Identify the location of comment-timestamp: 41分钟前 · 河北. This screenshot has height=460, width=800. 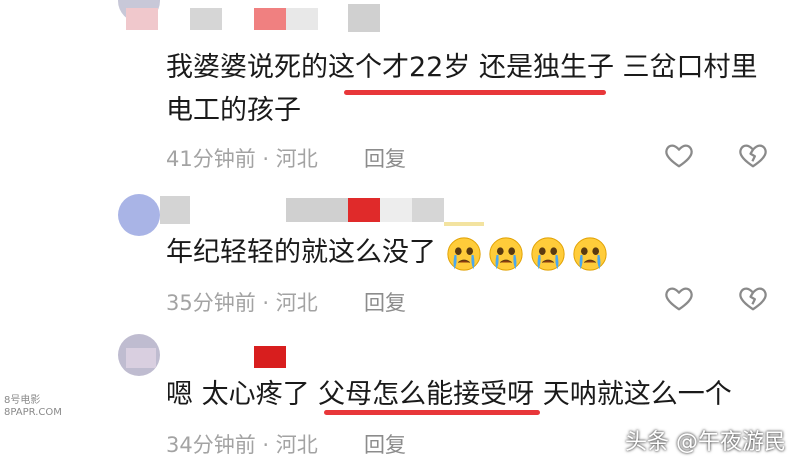
(242, 159).